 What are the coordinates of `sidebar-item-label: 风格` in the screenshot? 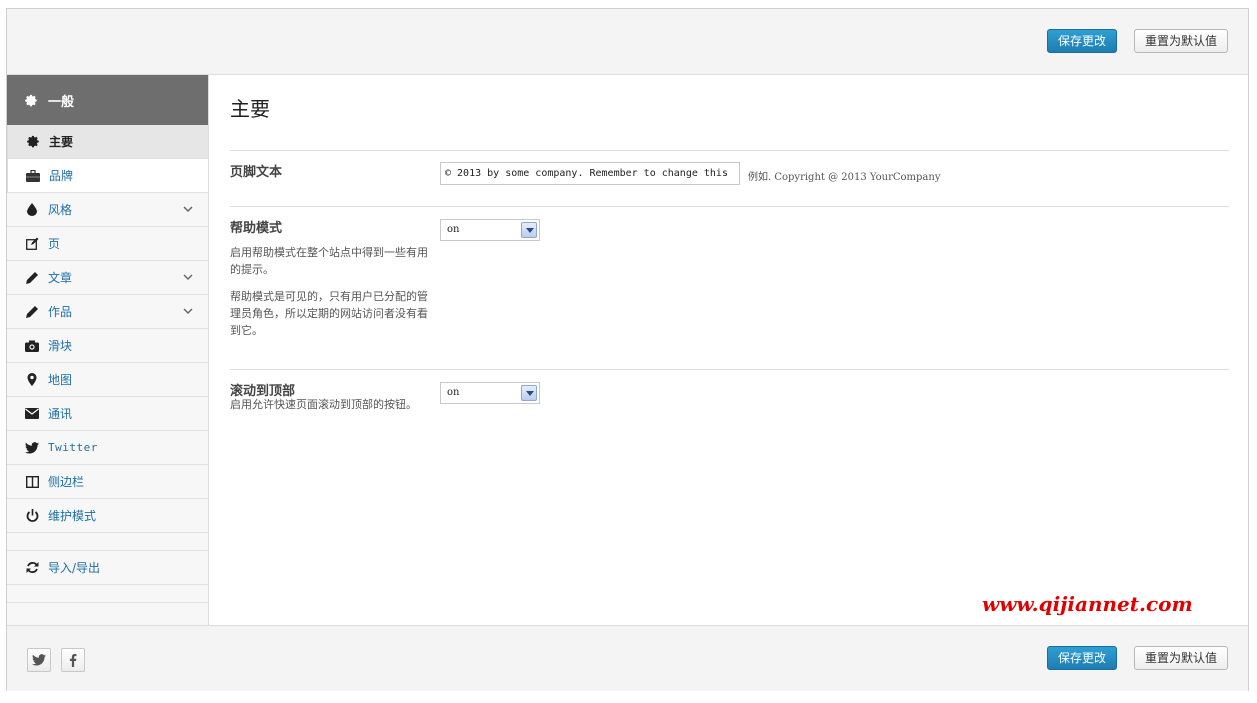 It's located at (60, 210).